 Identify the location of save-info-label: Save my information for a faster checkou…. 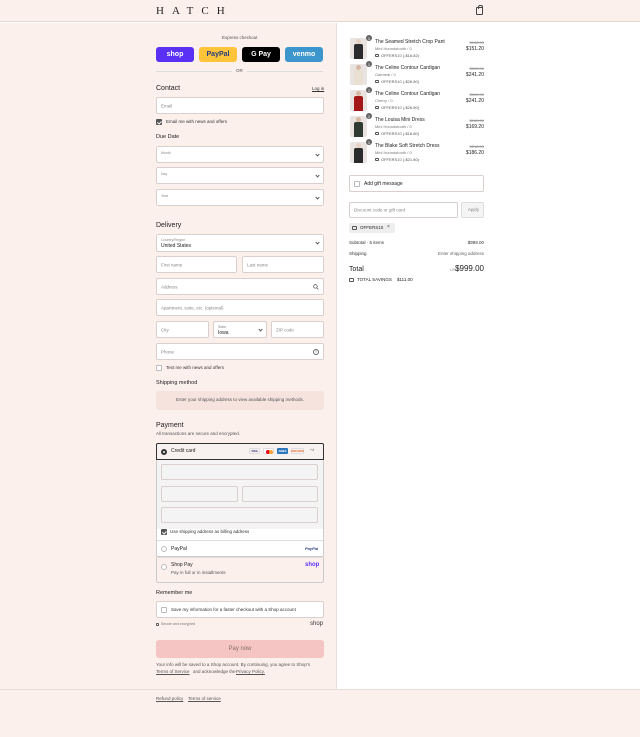
(233, 609).